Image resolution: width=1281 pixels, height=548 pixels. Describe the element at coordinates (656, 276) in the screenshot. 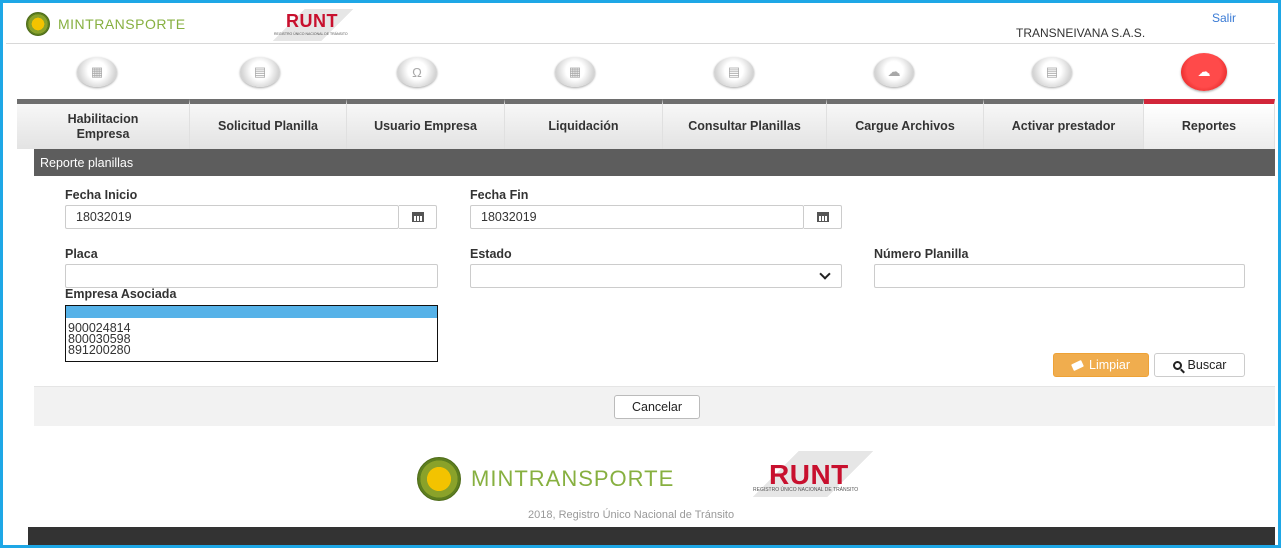

I see `estado-select` at that location.